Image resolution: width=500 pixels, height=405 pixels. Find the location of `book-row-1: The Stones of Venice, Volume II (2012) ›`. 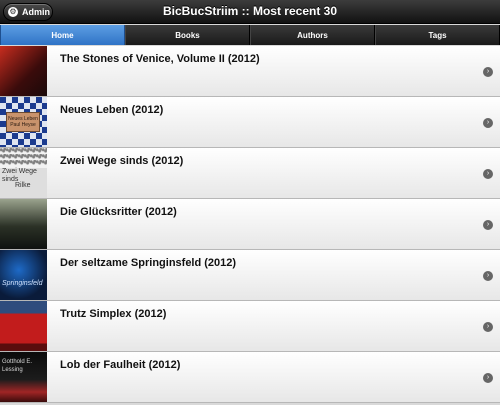

book-row-1: The Stones of Venice, Volume II (2012) › is located at coordinates (250, 71).